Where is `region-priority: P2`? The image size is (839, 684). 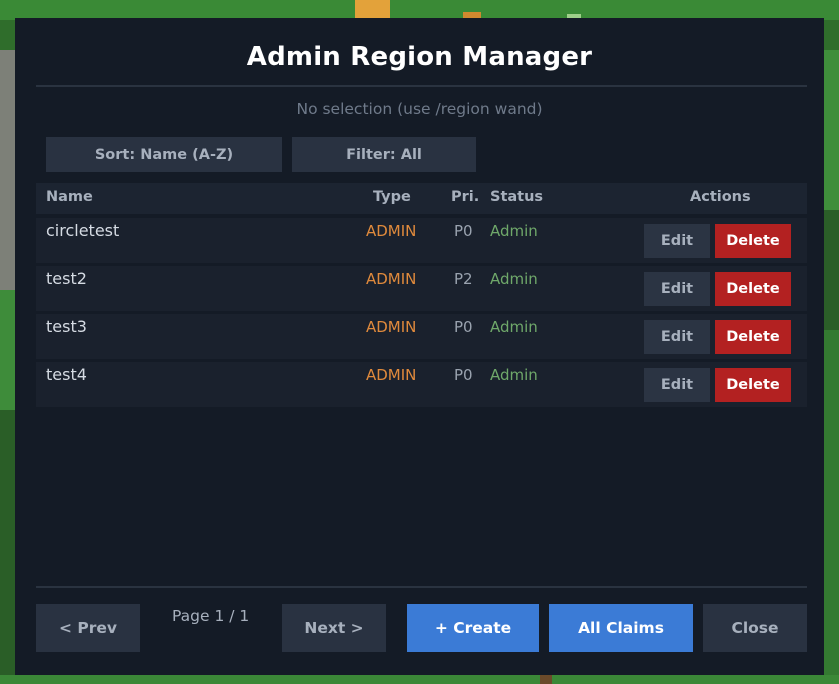
region-priority: P2 is located at coordinates (463, 279).